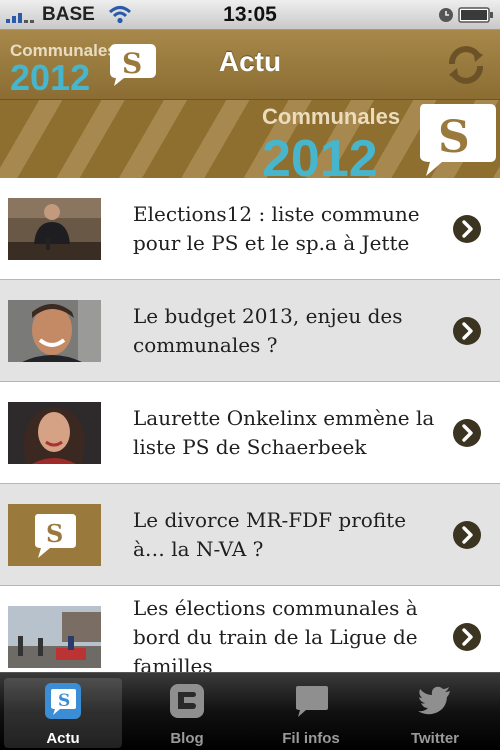 Image resolution: width=500 pixels, height=750 pixels. Describe the element at coordinates (434, 700) in the screenshot. I see `twitter-bird-icon` at that location.